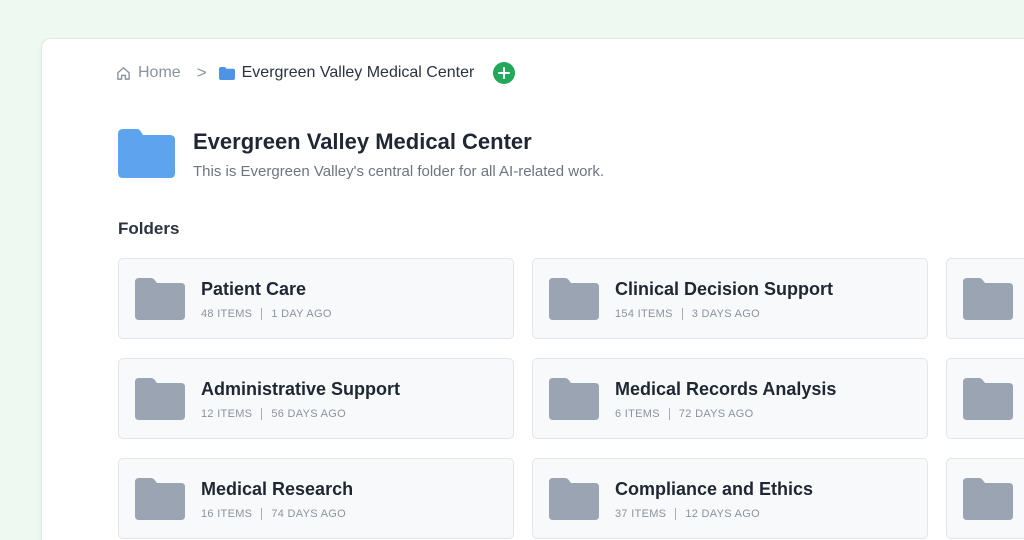 This screenshot has height=540, width=1024. Describe the element at coordinates (254, 289) in the screenshot. I see `folder-name: Patient Care` at that location.